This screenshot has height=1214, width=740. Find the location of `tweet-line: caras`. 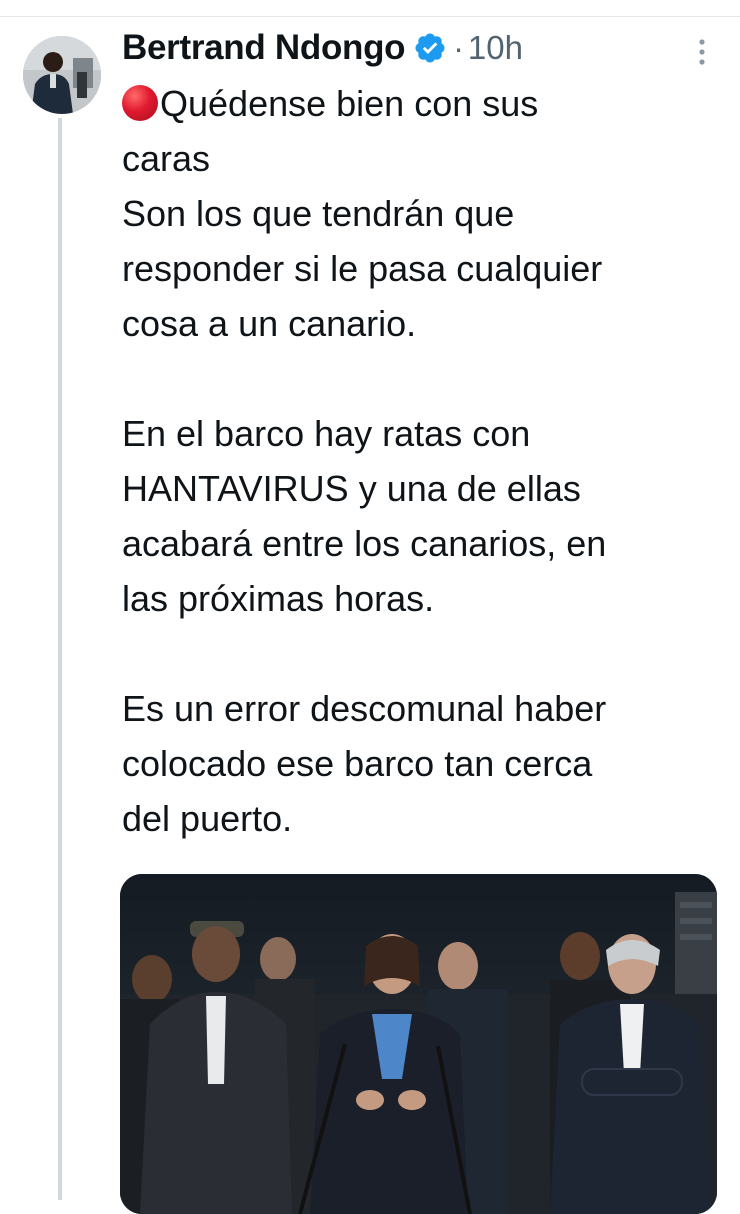

tweet-line: caras is located at coordinates (166, 158).